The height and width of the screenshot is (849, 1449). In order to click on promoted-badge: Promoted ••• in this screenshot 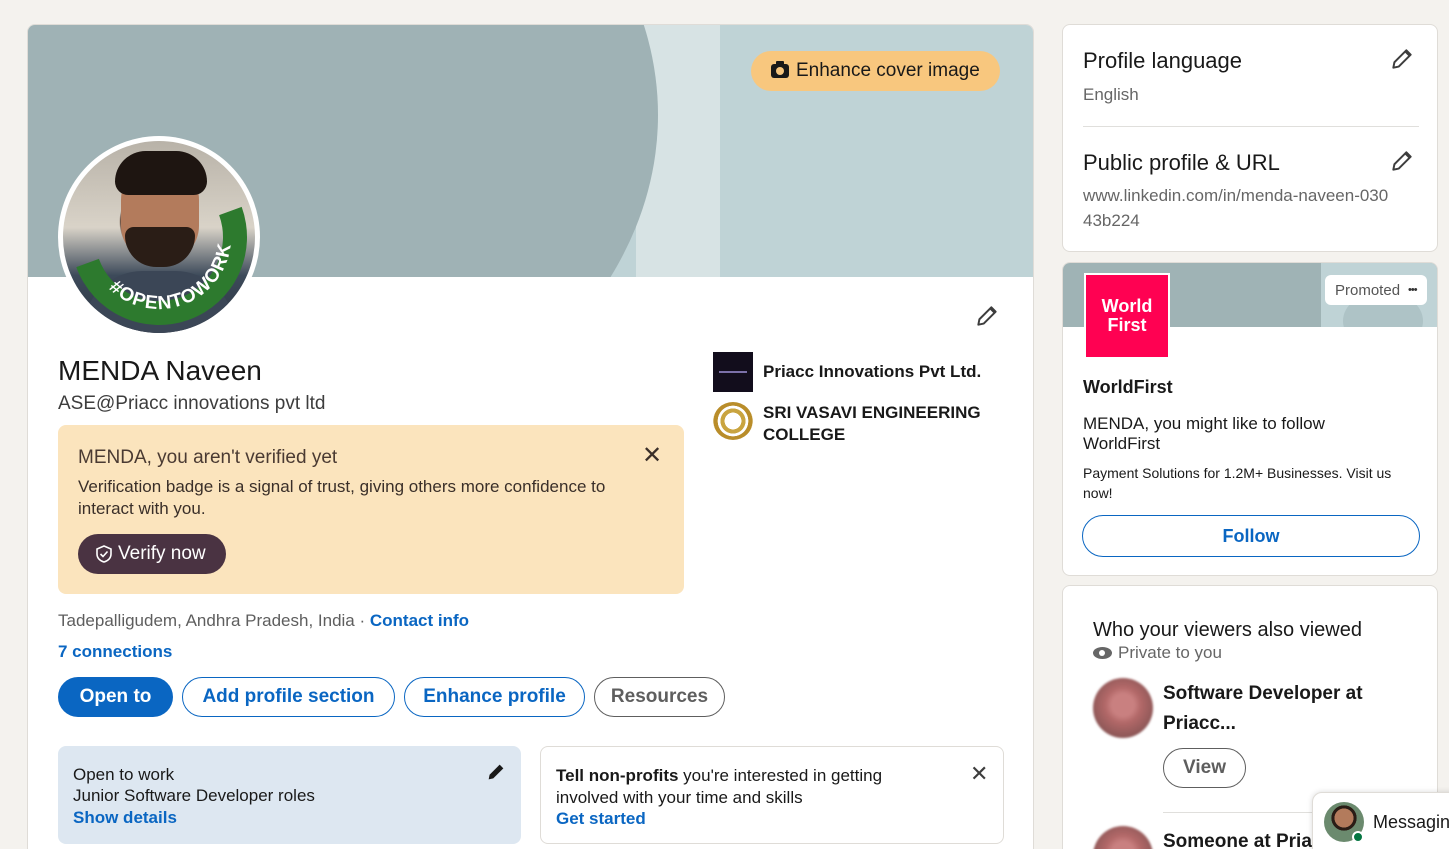, I will do `click(1376, 290)`.